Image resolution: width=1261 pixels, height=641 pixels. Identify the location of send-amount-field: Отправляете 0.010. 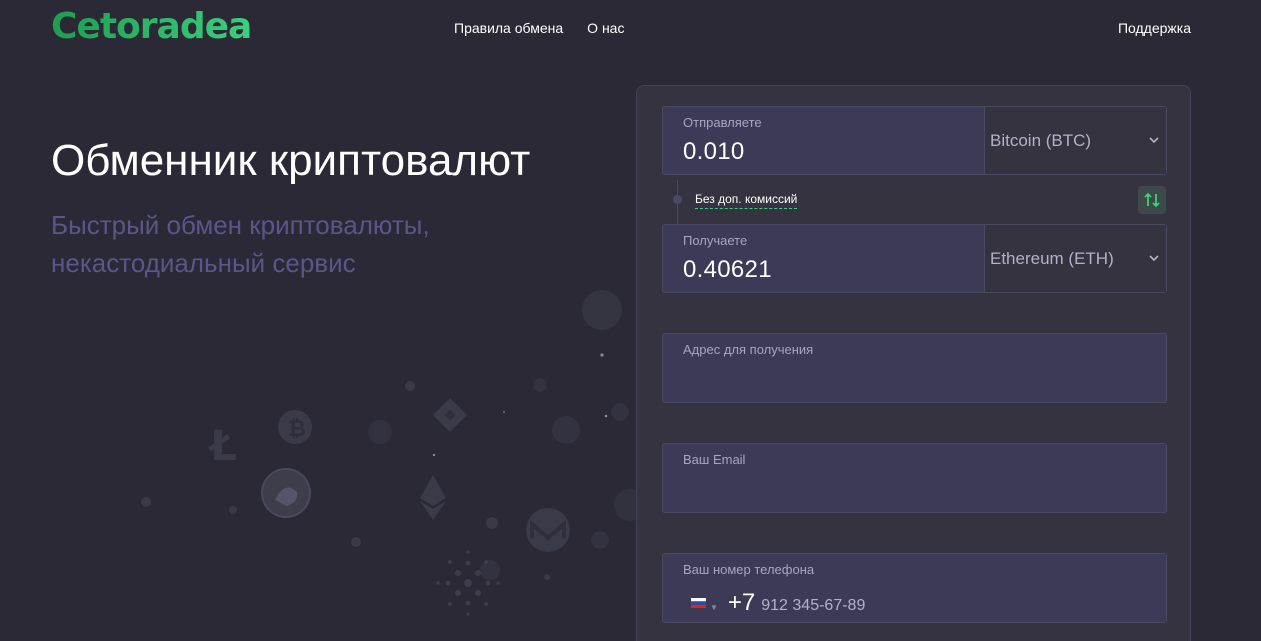
(823, 140).